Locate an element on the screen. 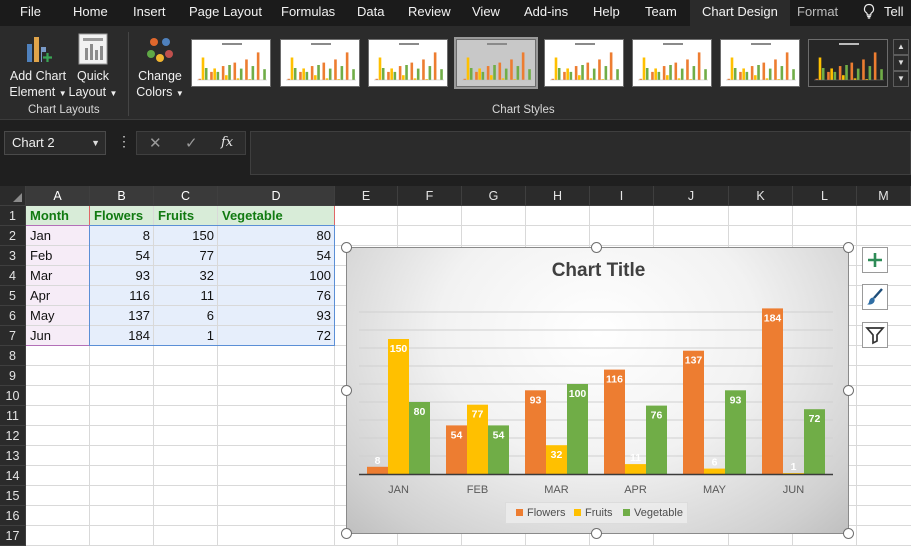 The height and width of the screenshot is (546, 911). resize-handle-bottom-left is located at coordinates (346, 533).